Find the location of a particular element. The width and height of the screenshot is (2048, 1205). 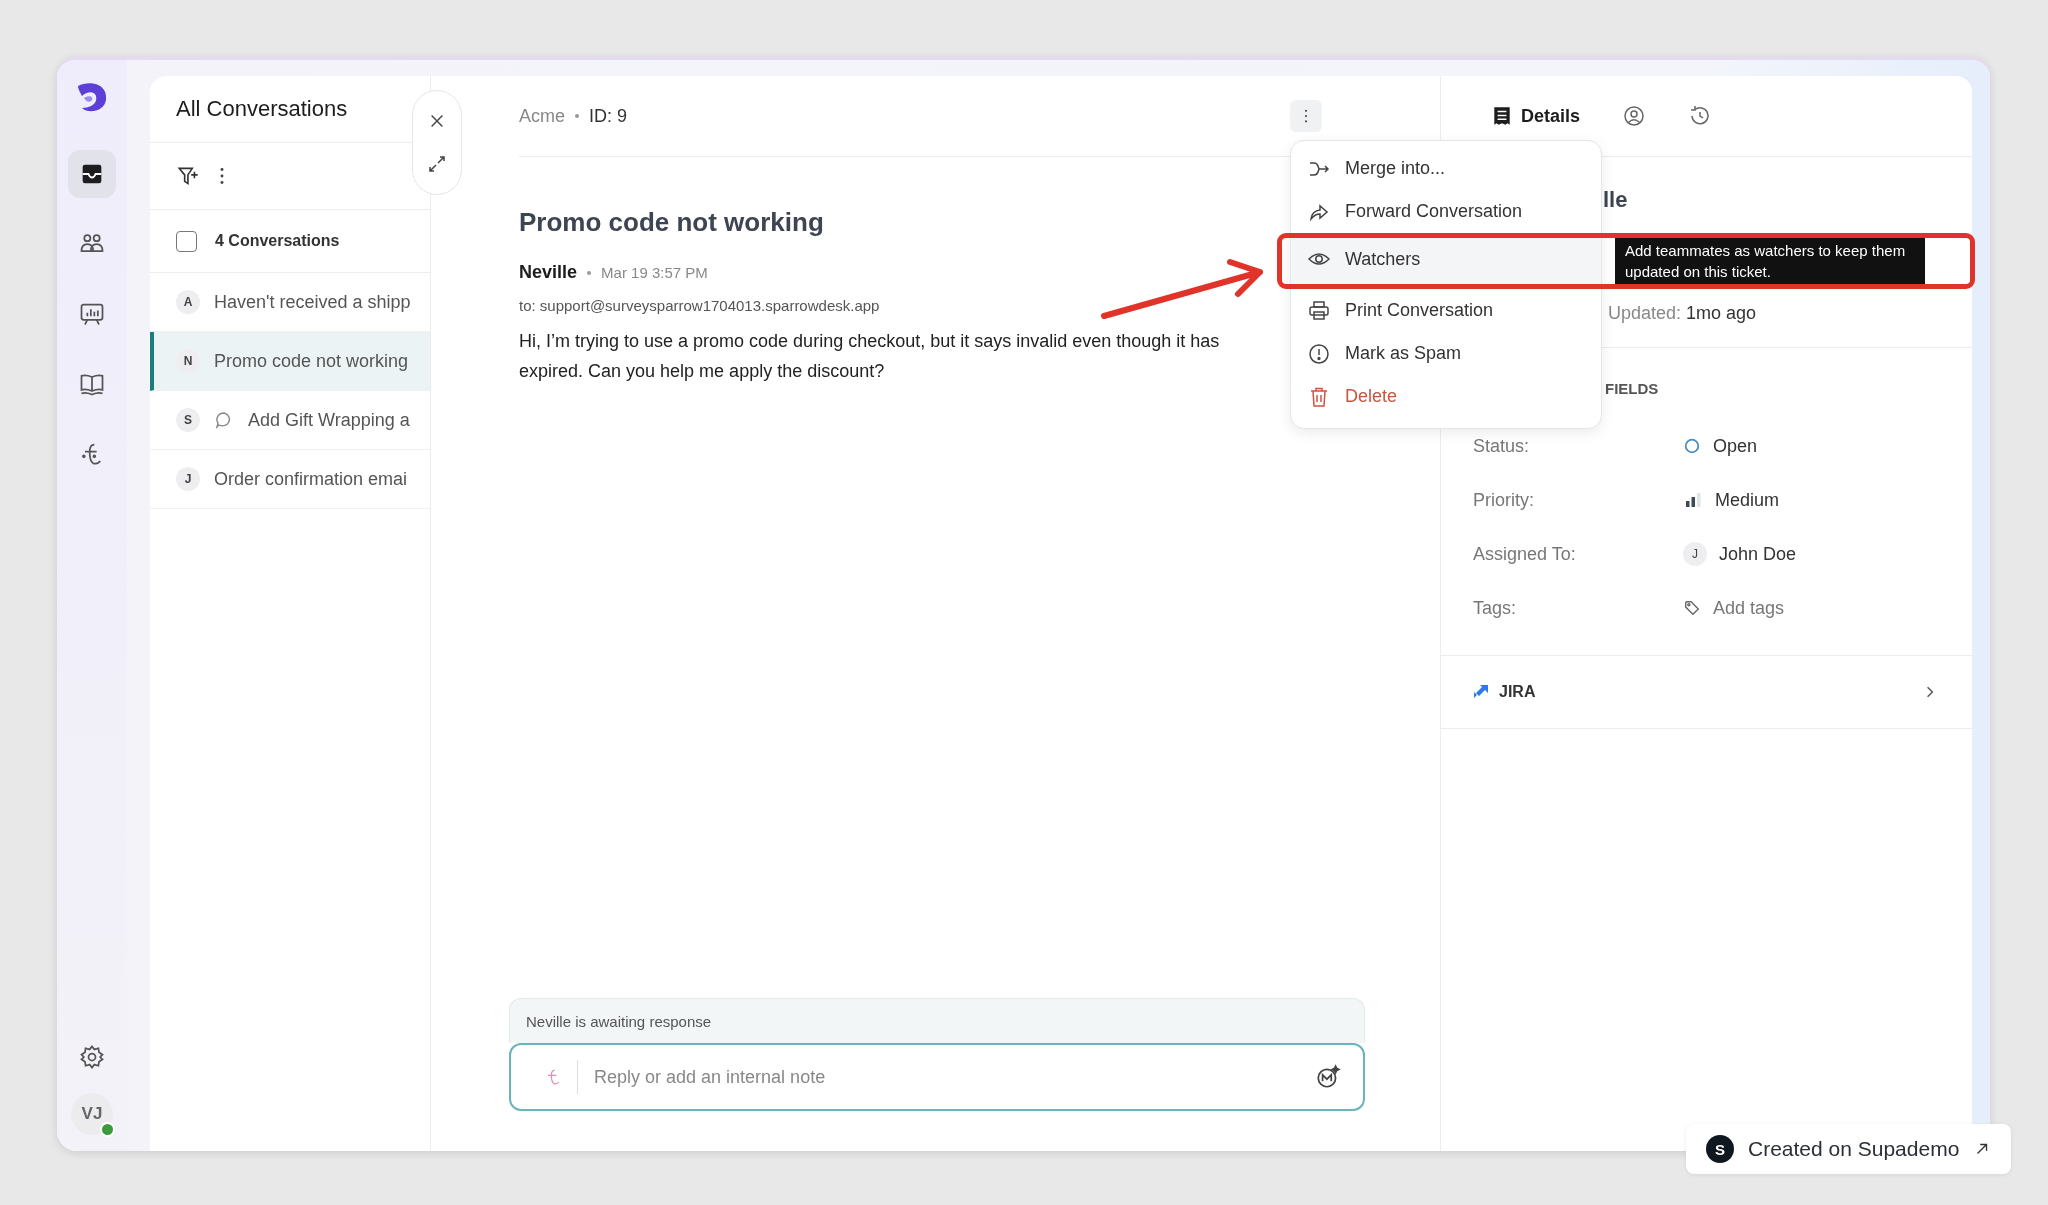

alert-icon is located at coordinates (1319, 353).